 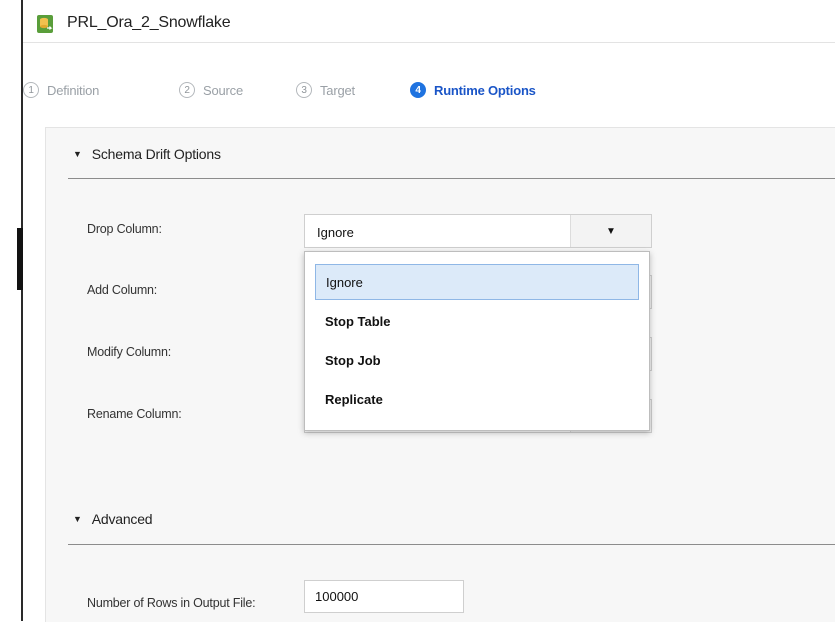 I want to click on step-number: 2, so click(x=187, y=90).